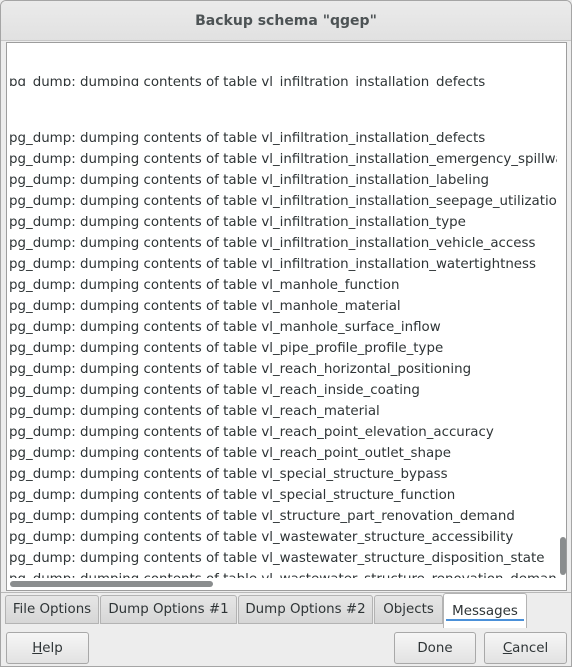 The width and height of the screenshot is (572, 667). I want to click on help-button-label-rest: elp, so click(52, 648).